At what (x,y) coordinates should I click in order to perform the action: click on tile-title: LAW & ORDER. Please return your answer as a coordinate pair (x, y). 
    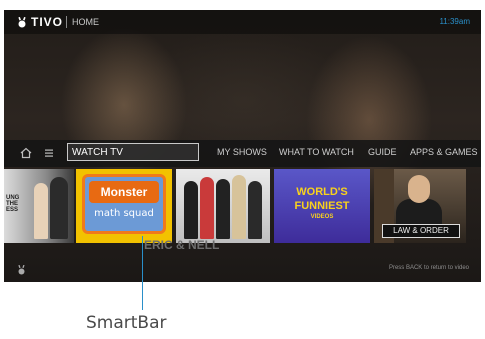
    Looking at the image, I should click on (421, 231).